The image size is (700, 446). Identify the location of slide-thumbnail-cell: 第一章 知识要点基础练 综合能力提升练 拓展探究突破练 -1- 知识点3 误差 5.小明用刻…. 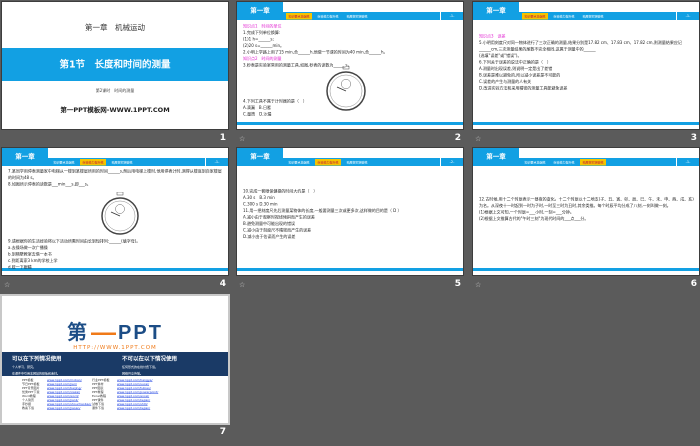
(586, 76).